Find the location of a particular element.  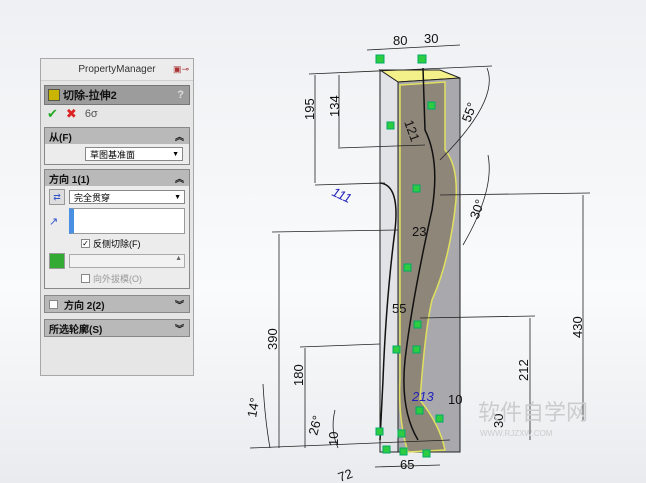

dim-195: 195 is located at coordinates (309, 109).